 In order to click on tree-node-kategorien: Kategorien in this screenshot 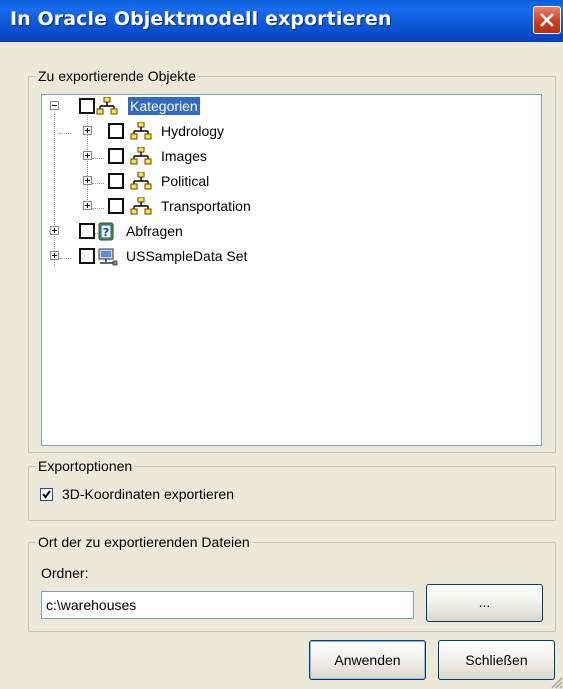, I will do `click(172, 106)`.